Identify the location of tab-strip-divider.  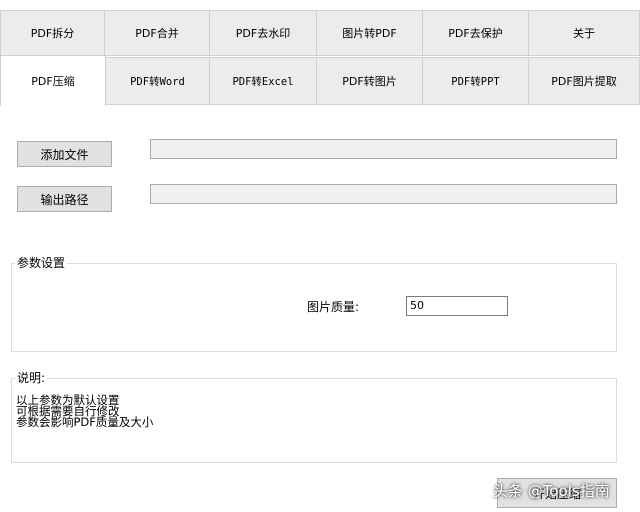
(372, 104).